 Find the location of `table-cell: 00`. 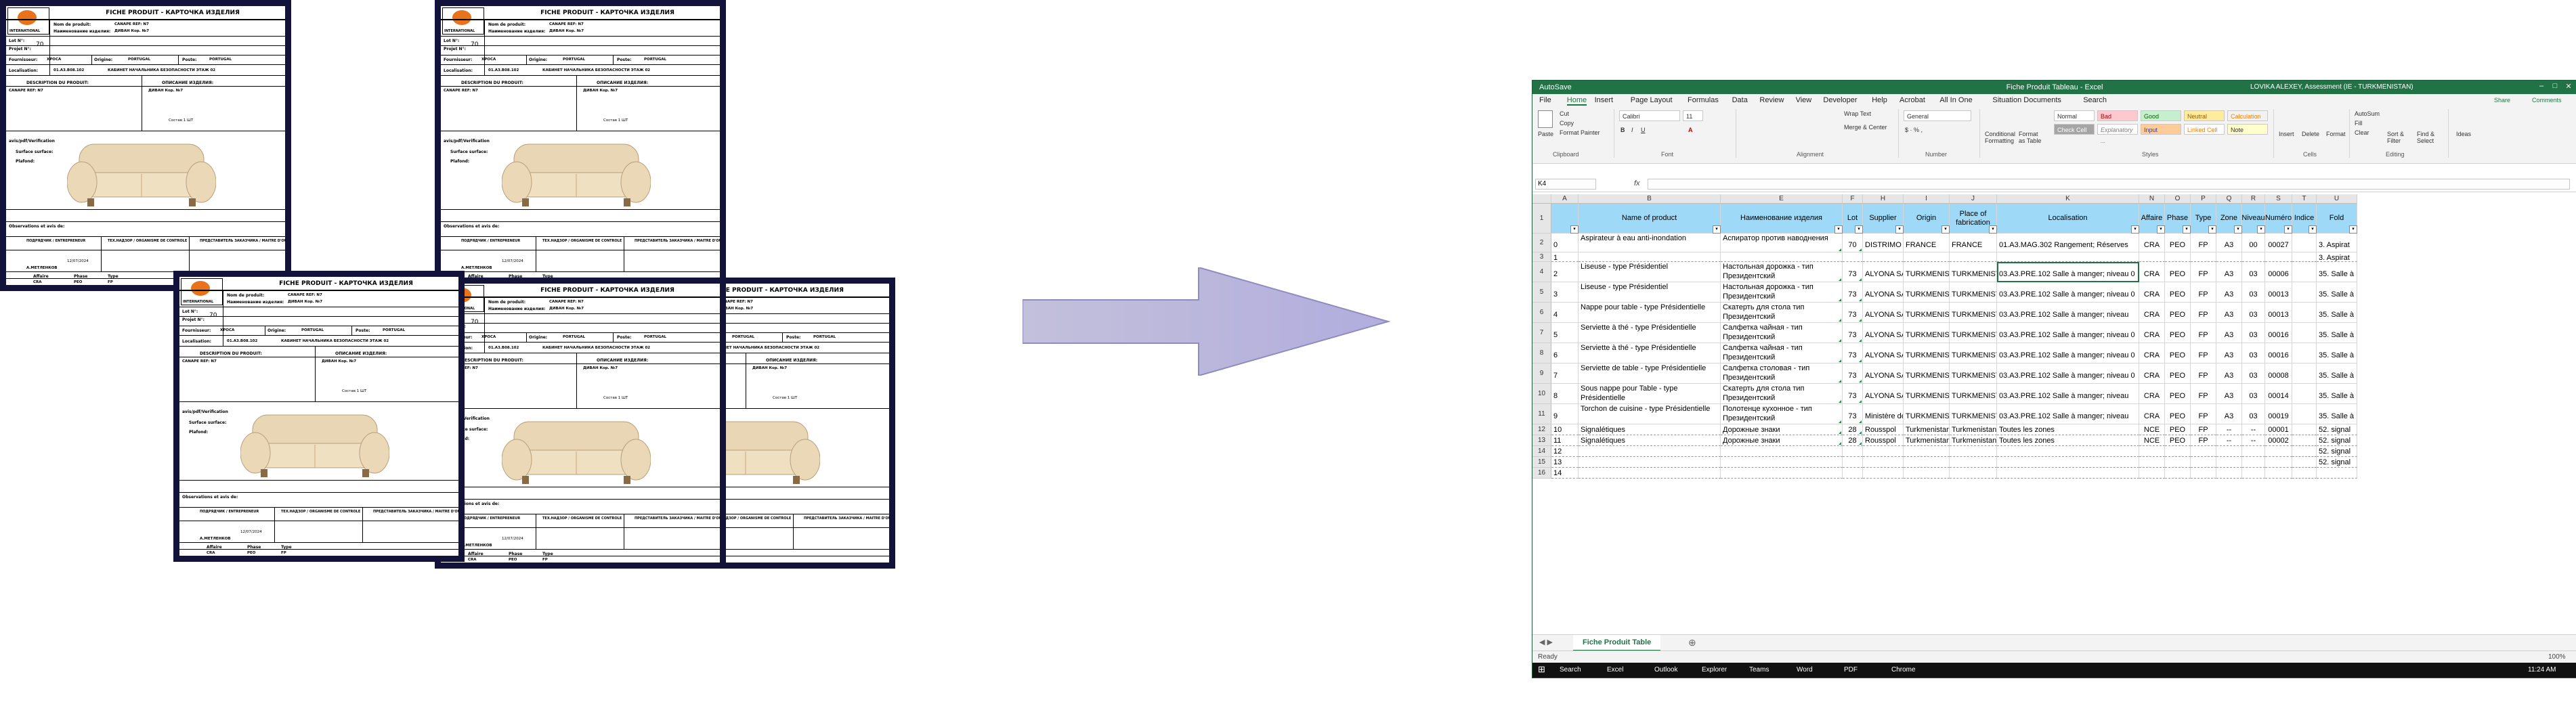

table-cell: 00 is located at coordinates (2253, 243).